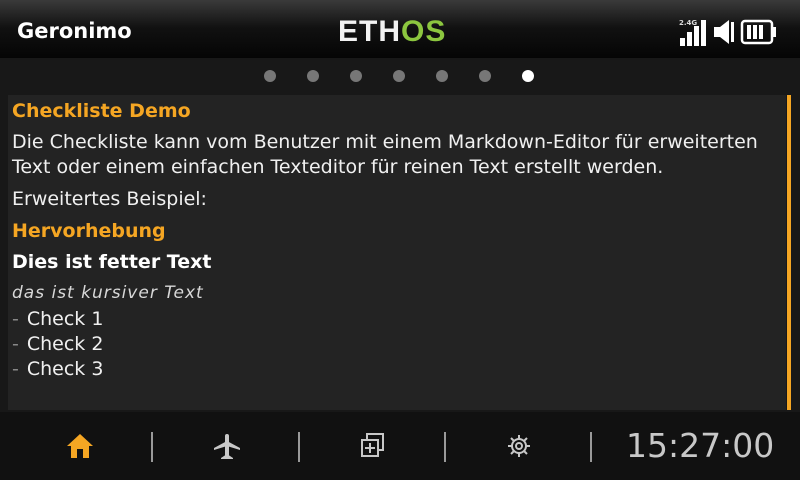 This screenshot has height=480, width=800. I want to click on top-bar: Geronimo ETHOS 2.4G, so click(400, 29).